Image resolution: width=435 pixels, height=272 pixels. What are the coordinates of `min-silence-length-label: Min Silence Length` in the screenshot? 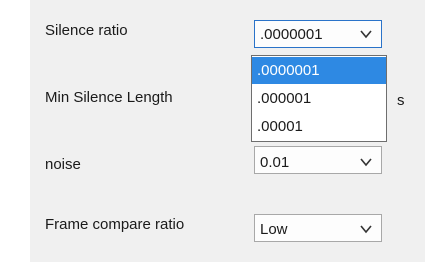 It's located at (109, 97).